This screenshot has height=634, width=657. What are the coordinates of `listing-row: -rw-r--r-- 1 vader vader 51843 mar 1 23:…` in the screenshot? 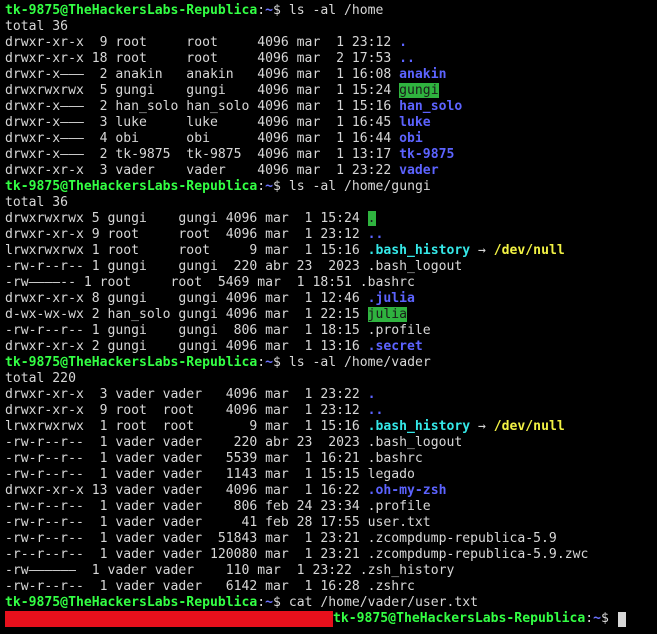 It's located at (331, 539).